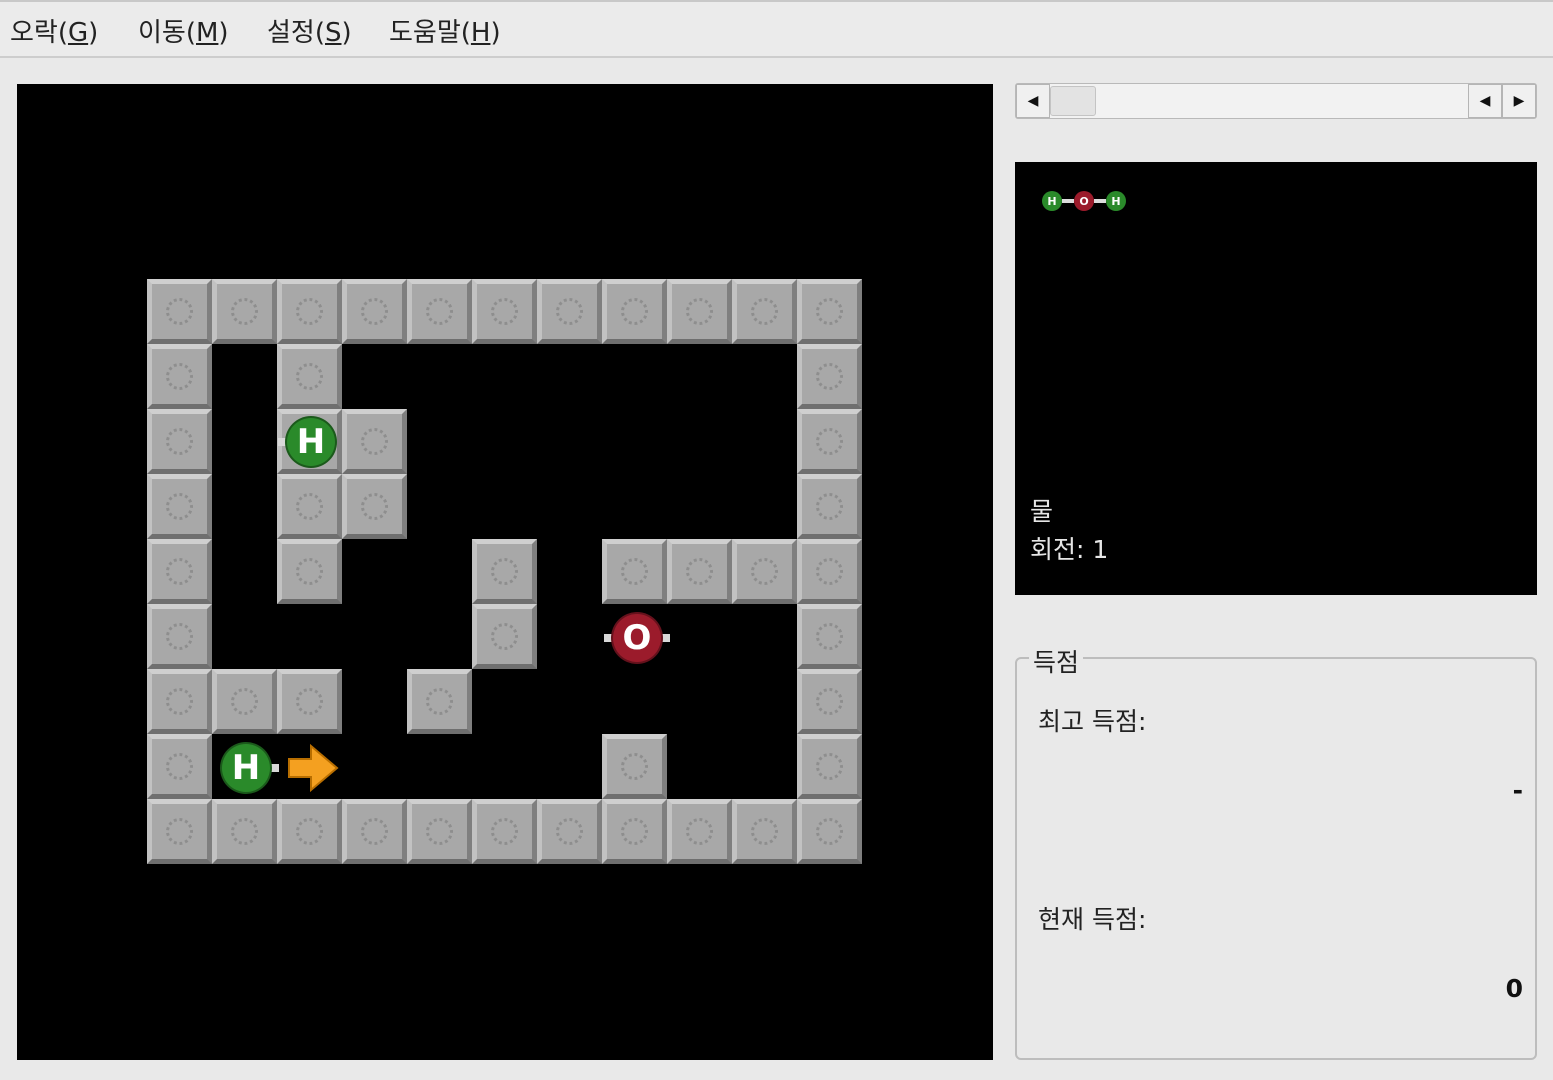 The image size is (1553, 1080). I want to click on scroll-left-button: ◀, so click(1033, 101).